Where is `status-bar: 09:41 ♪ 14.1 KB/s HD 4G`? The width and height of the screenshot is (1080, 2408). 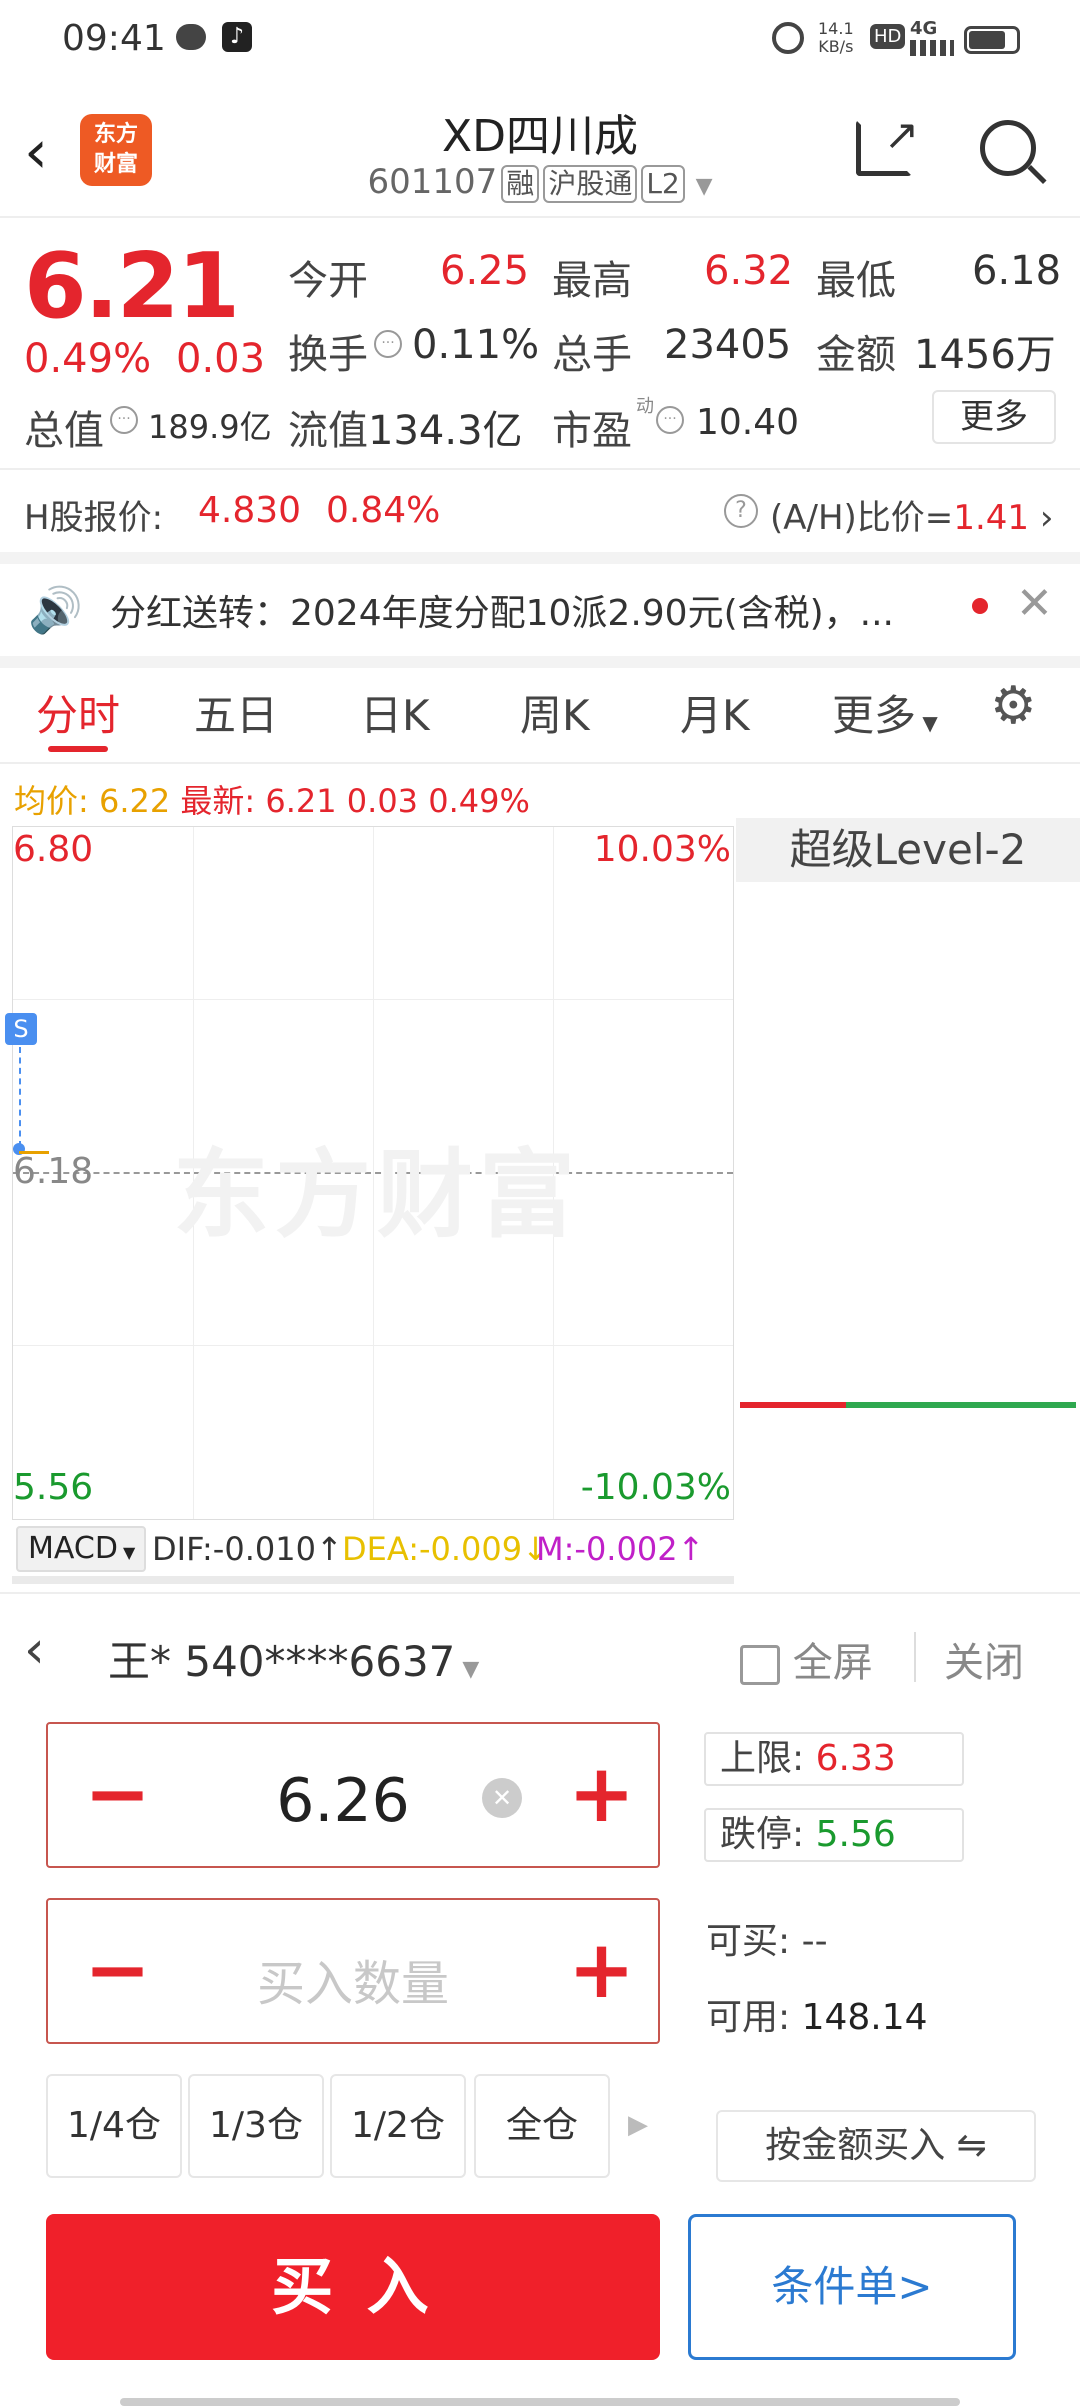
status-bar: 09:41 ♪ 14.1 KB/s HD 4G is located at coordinates (540, 42).